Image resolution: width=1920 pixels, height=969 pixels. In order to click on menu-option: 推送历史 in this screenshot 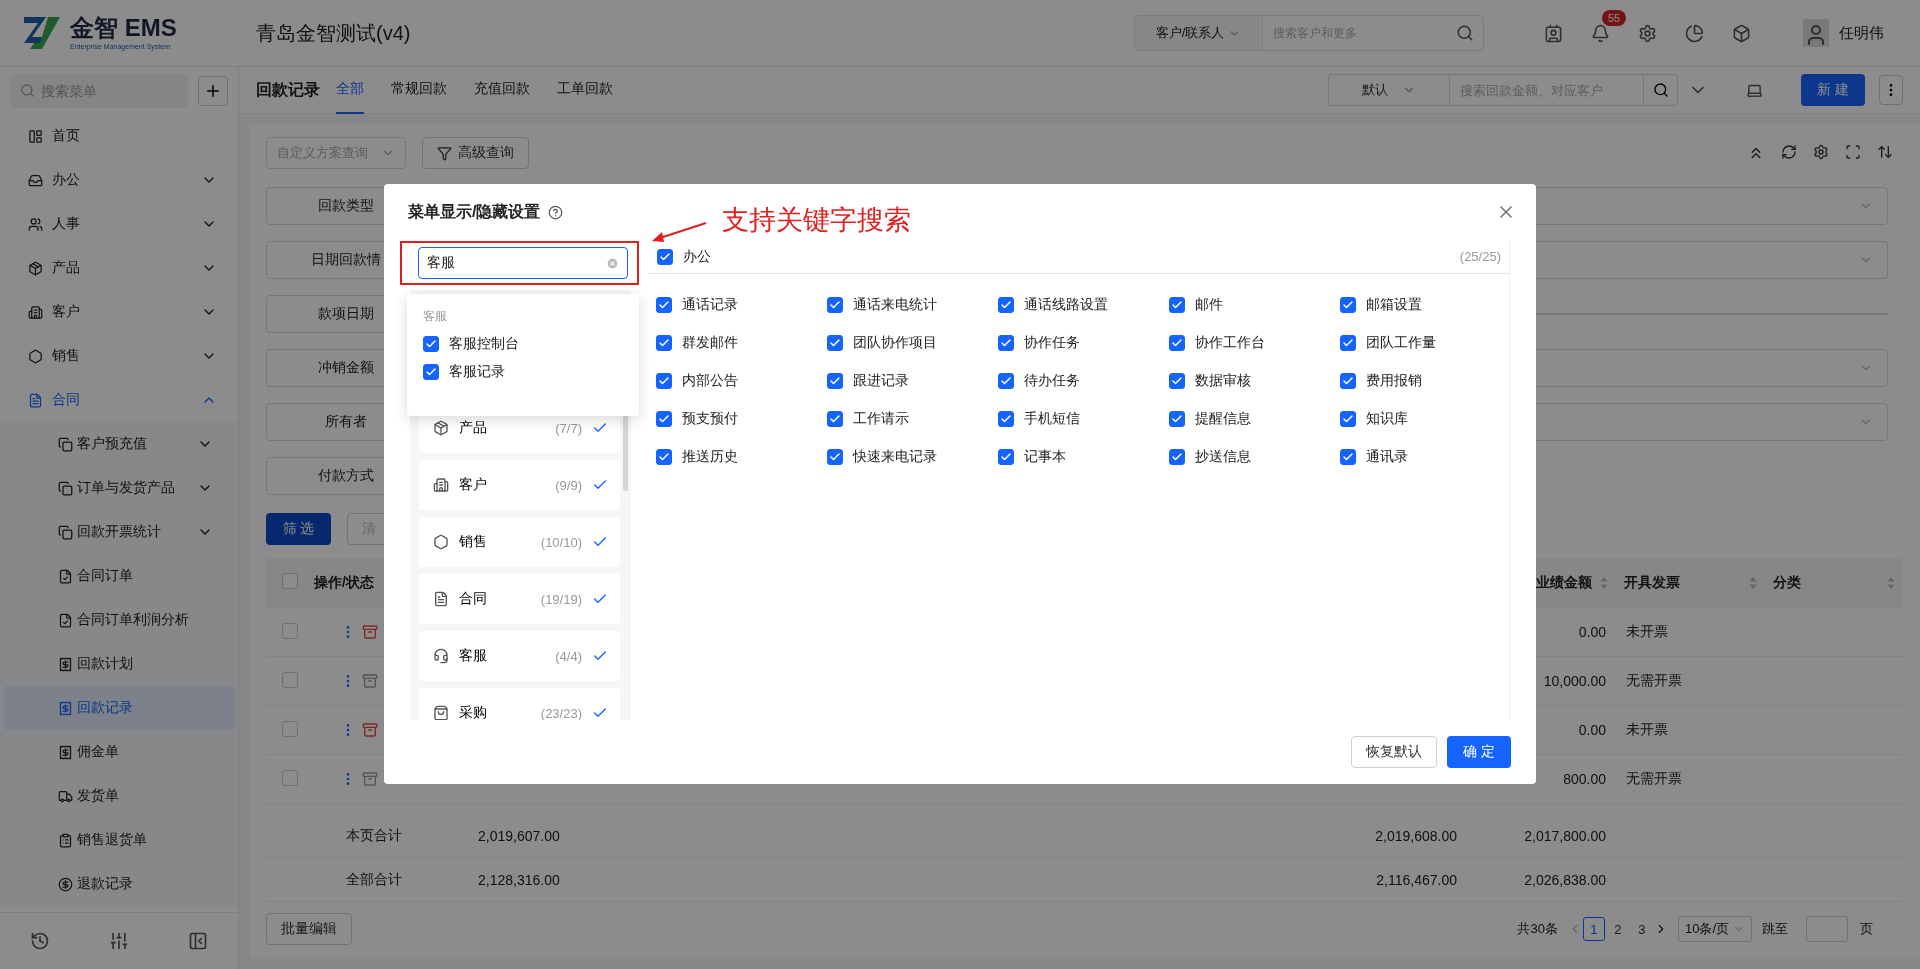, I will do `click(741, 457)`.